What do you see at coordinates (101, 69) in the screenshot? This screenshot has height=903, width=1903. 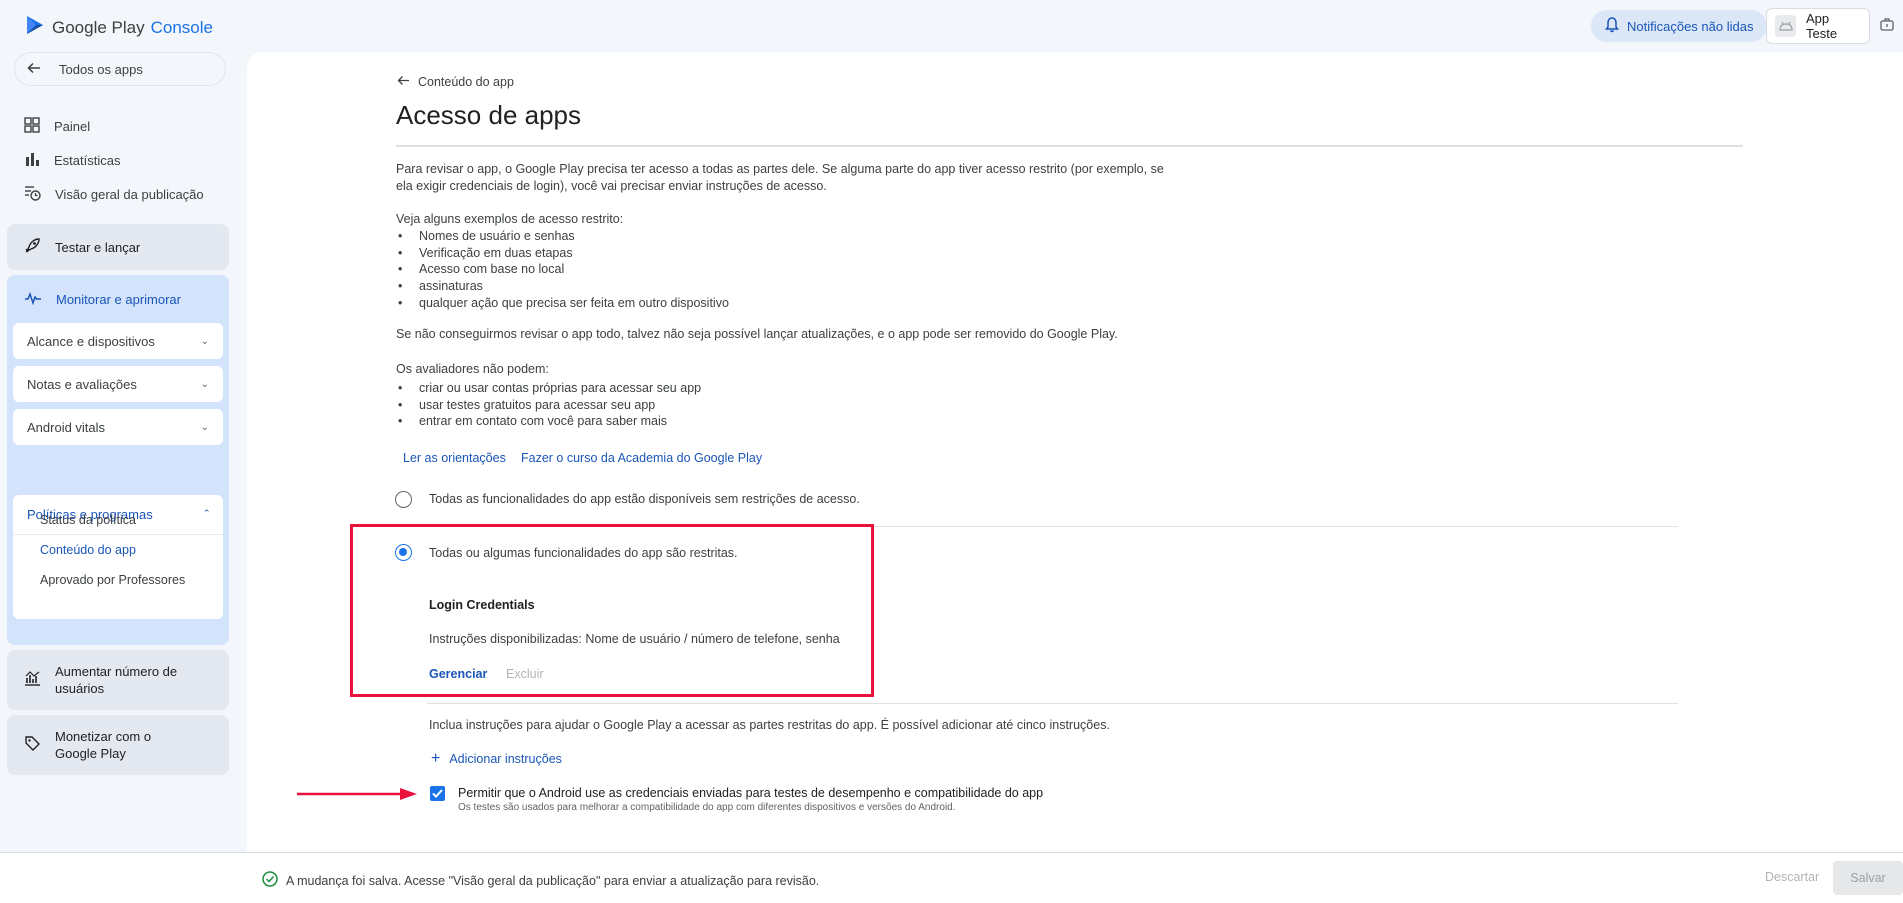 I see `all-apps-label: Todos os apps` at bounding box center [101, 69].